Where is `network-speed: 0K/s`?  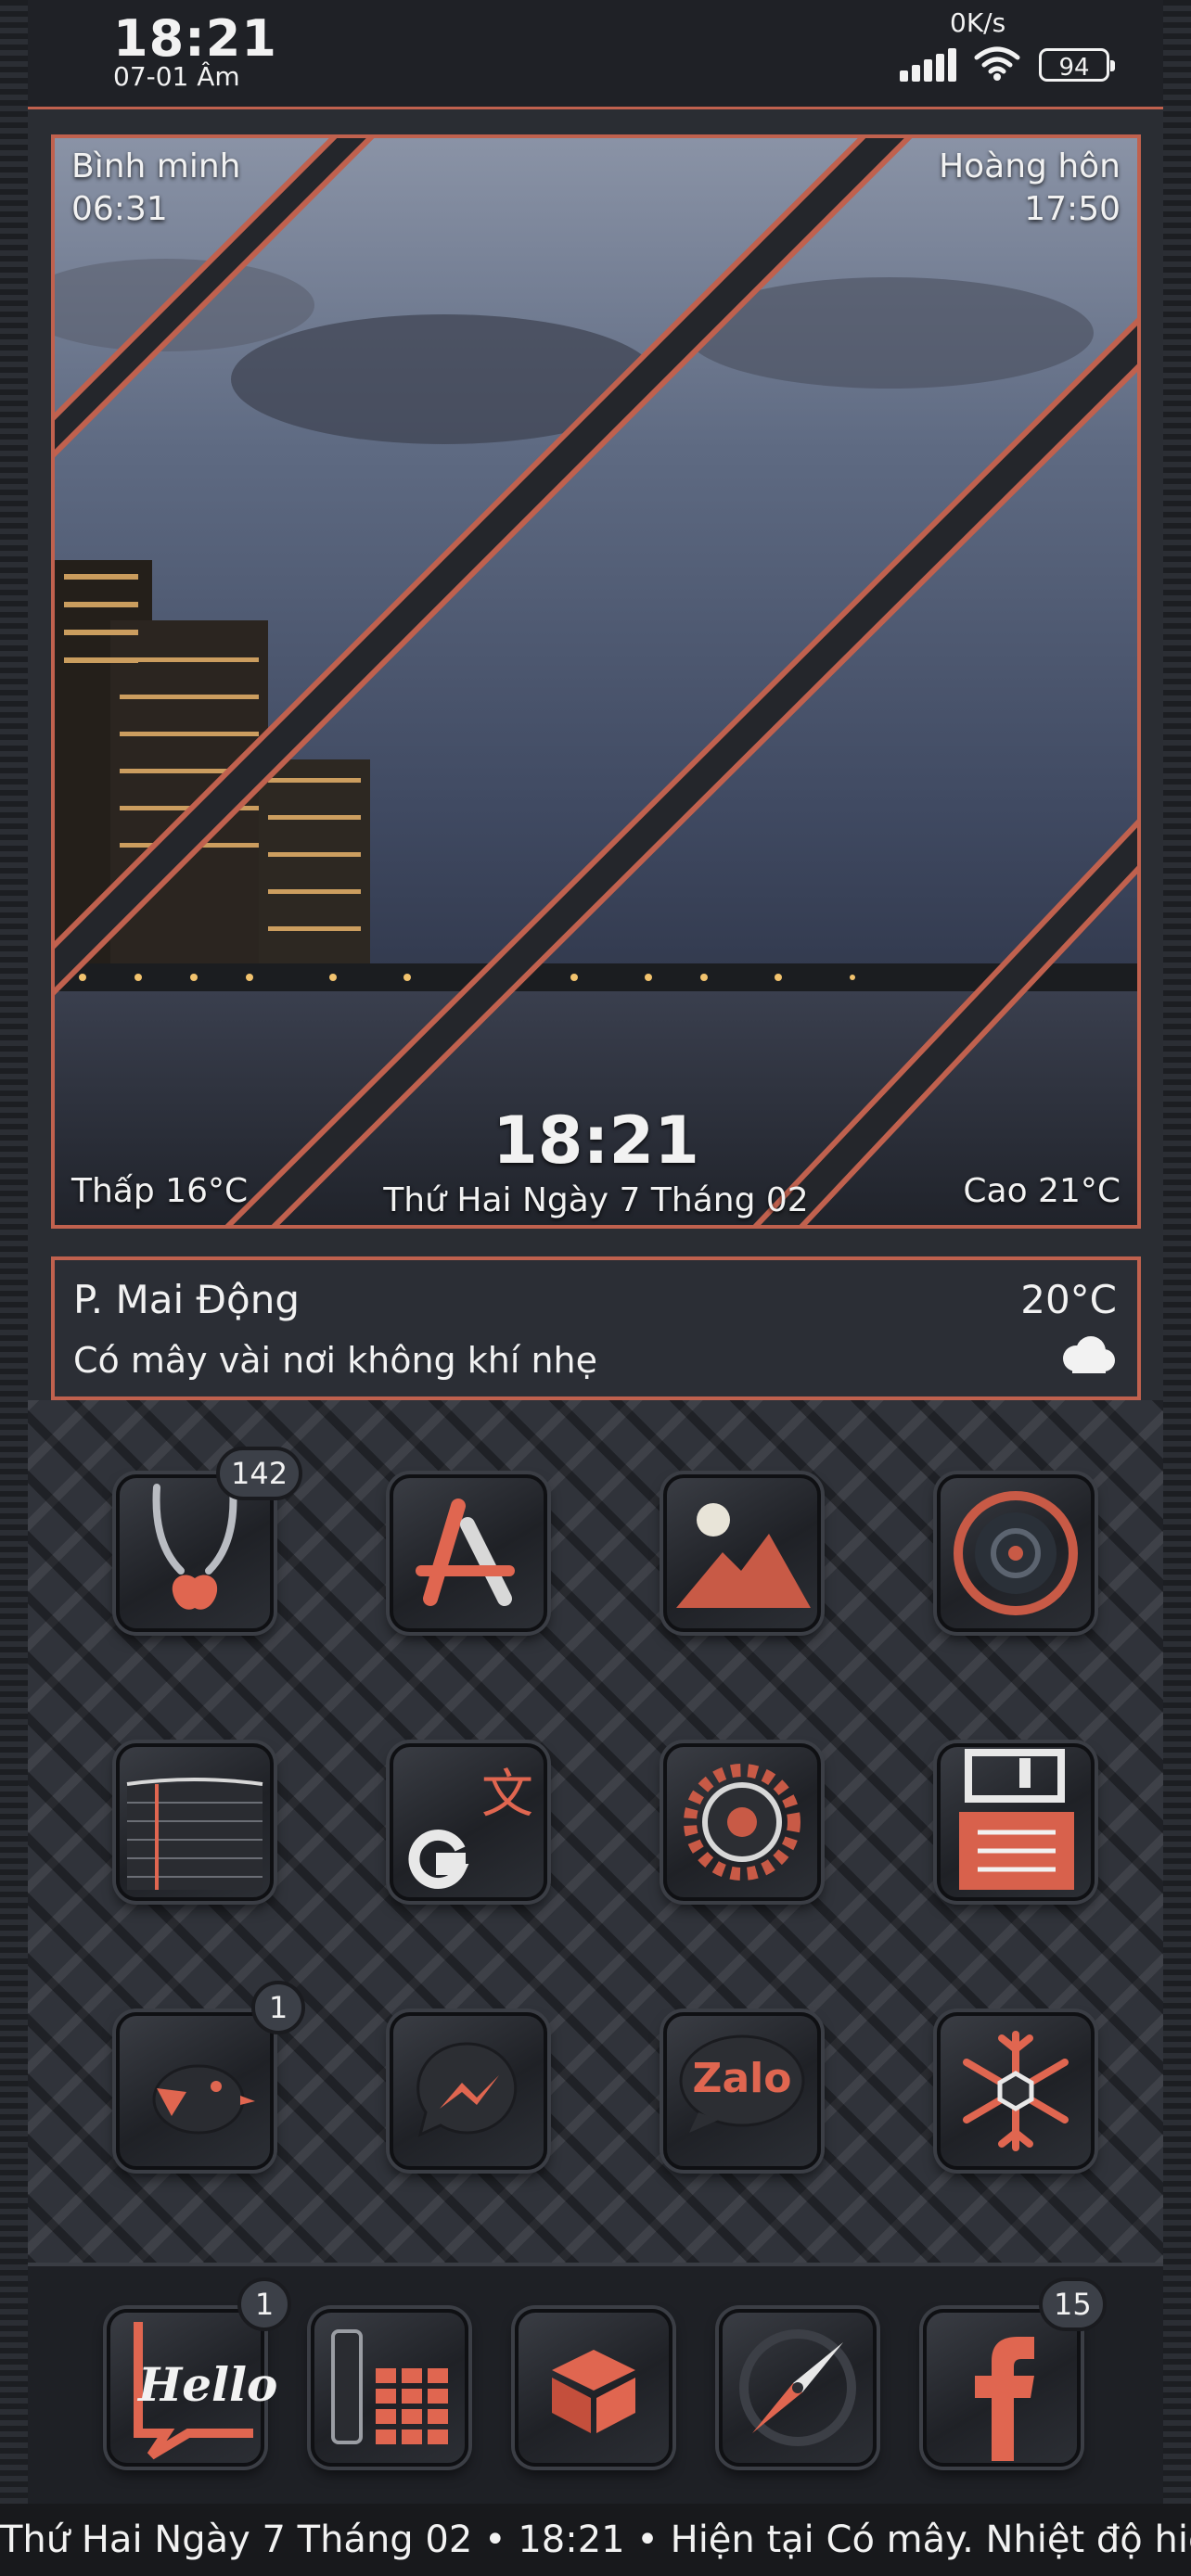 network-speed: 0K/s is located at coordinates (978, 22).